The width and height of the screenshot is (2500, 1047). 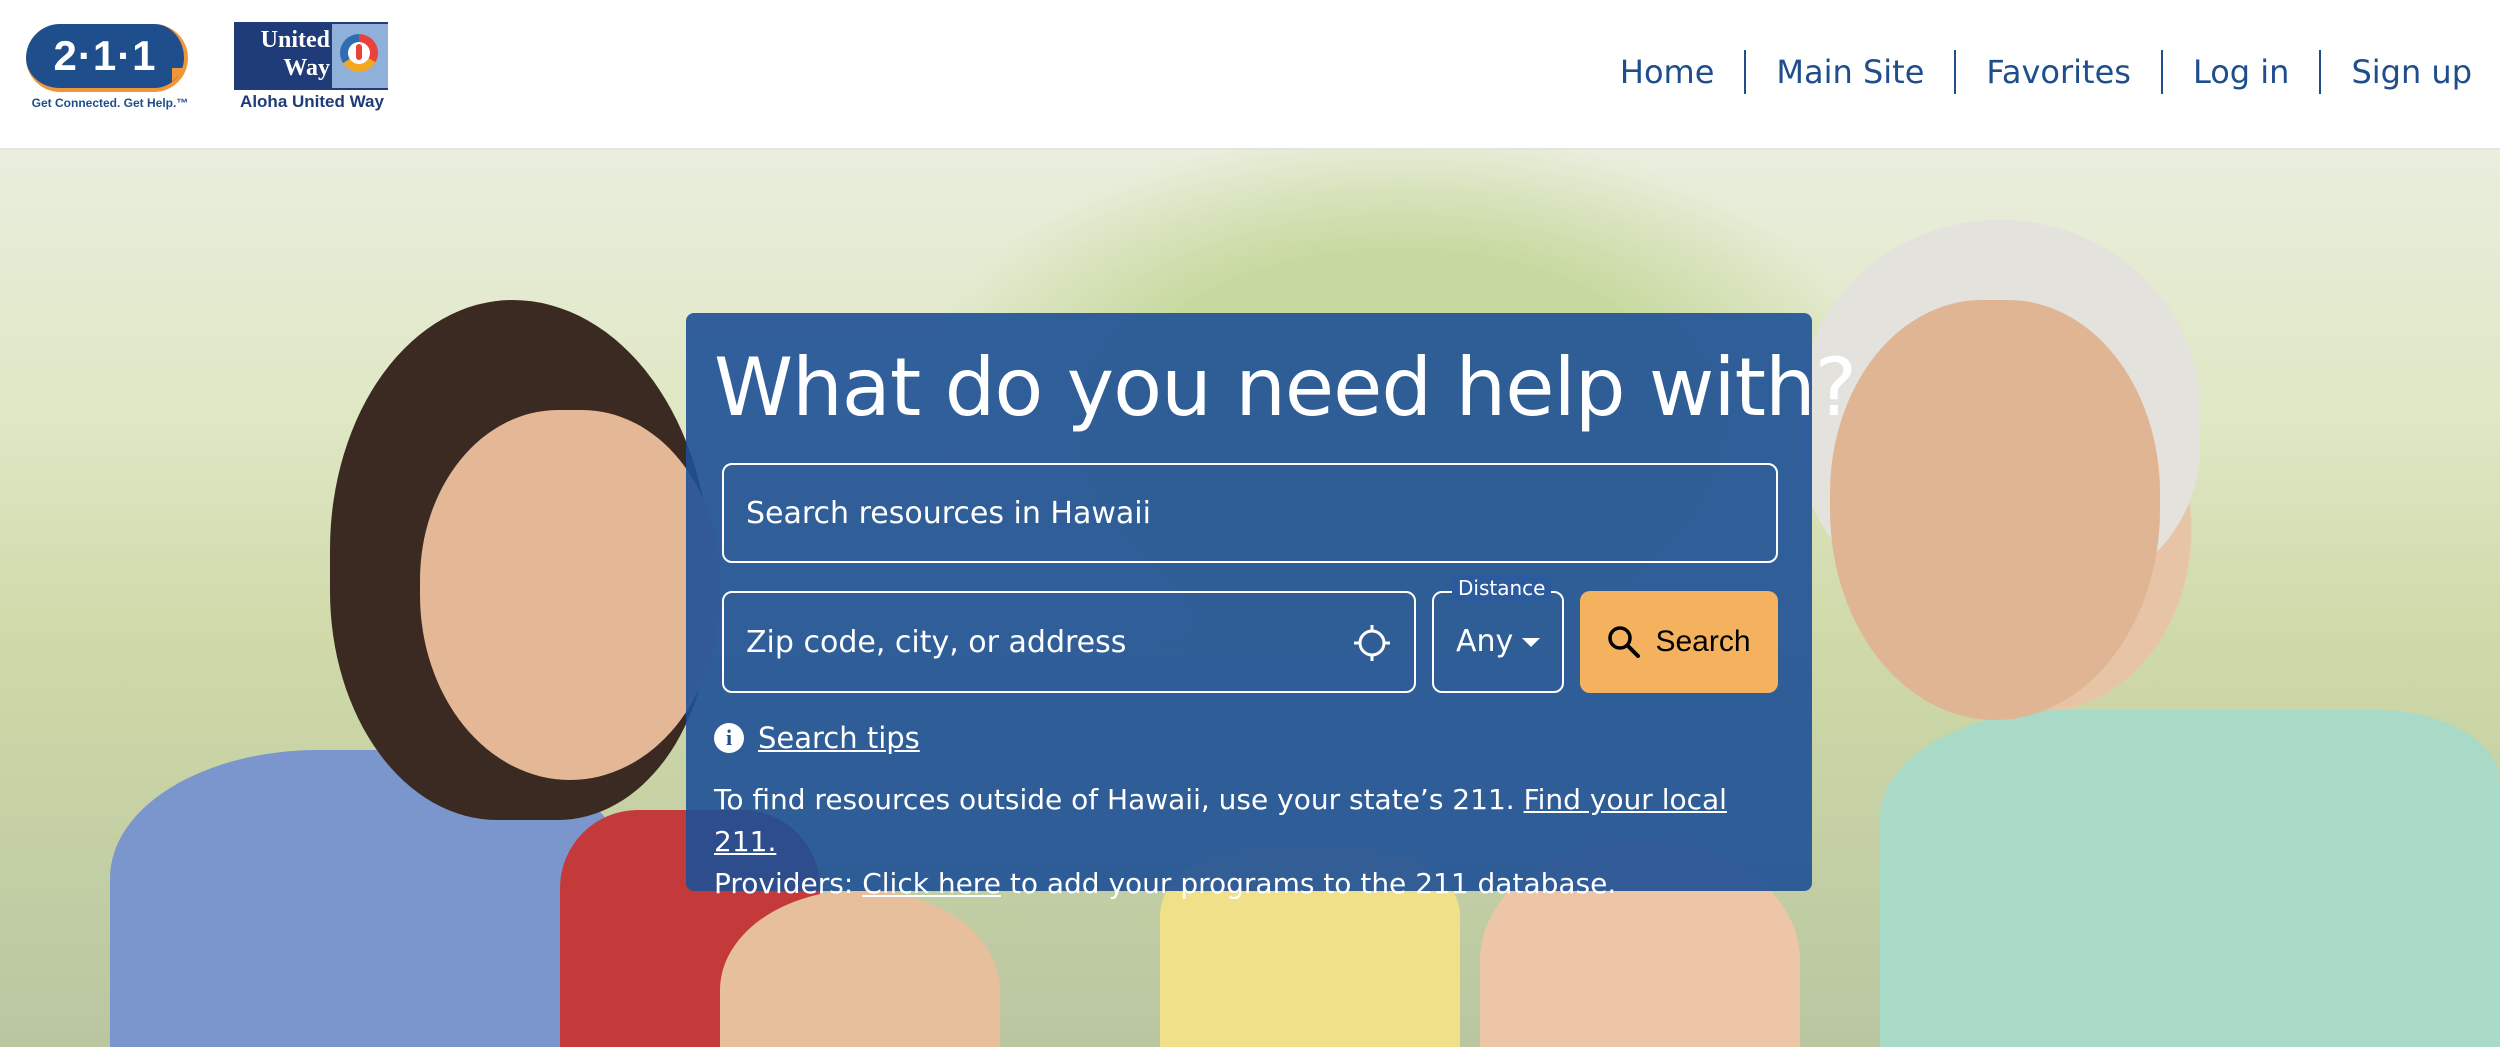 What do you see at coordinates (1285, 387) in the screenshot?
I see `page-heading: What do you need help with?` at bounding box center [1285, 387].